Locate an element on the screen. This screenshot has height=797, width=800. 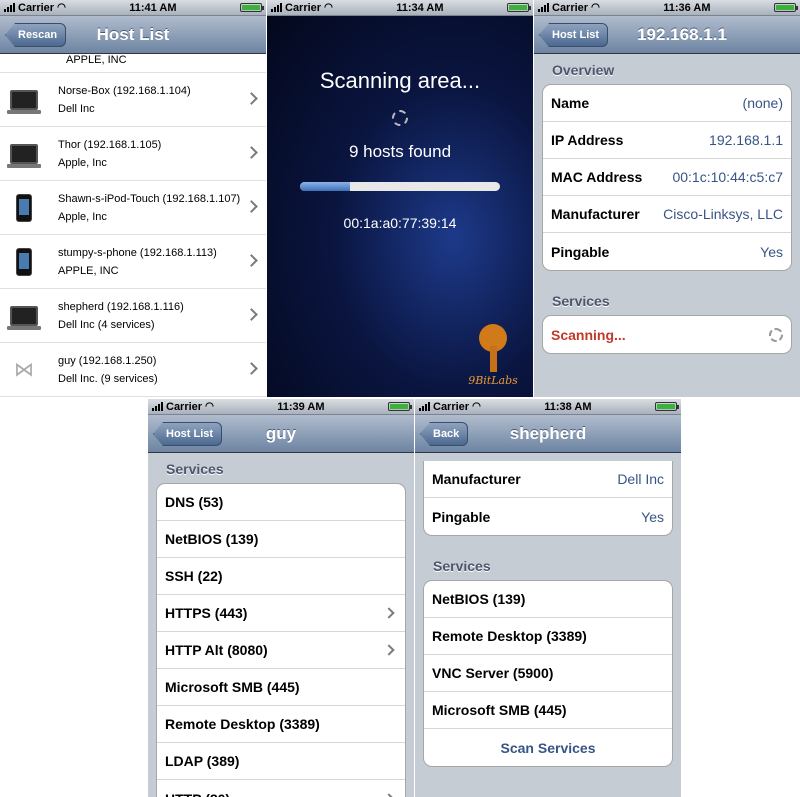
host-name: guy (192.168.1.250) is located at coordinates (107, 360).